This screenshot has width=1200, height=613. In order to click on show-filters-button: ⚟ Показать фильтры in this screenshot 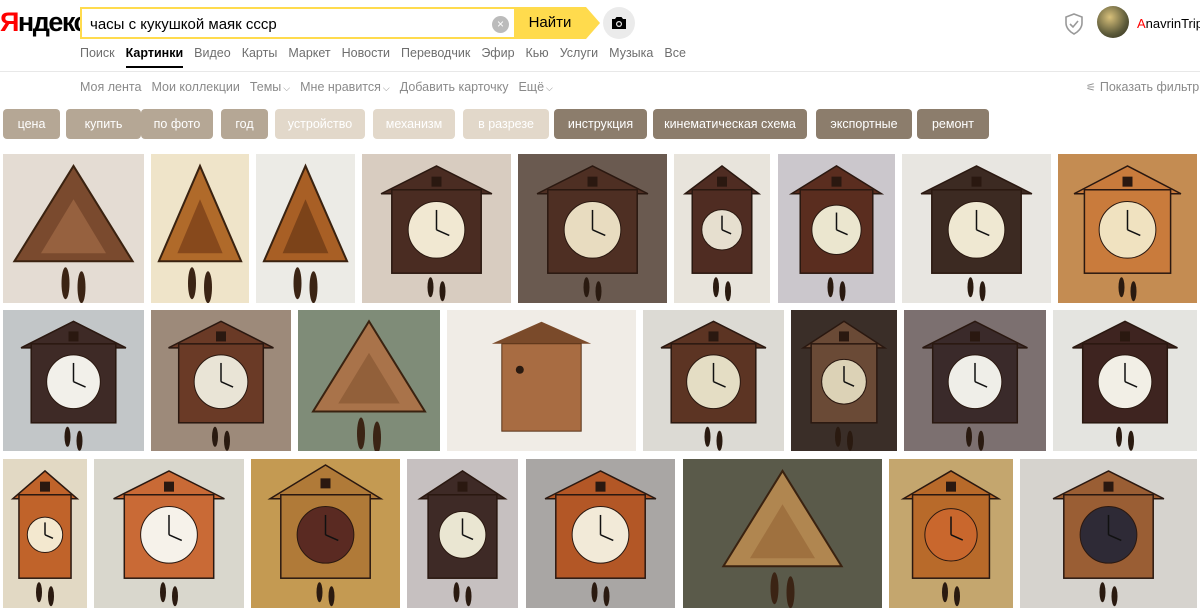, I will do `click(1143, 87)`.